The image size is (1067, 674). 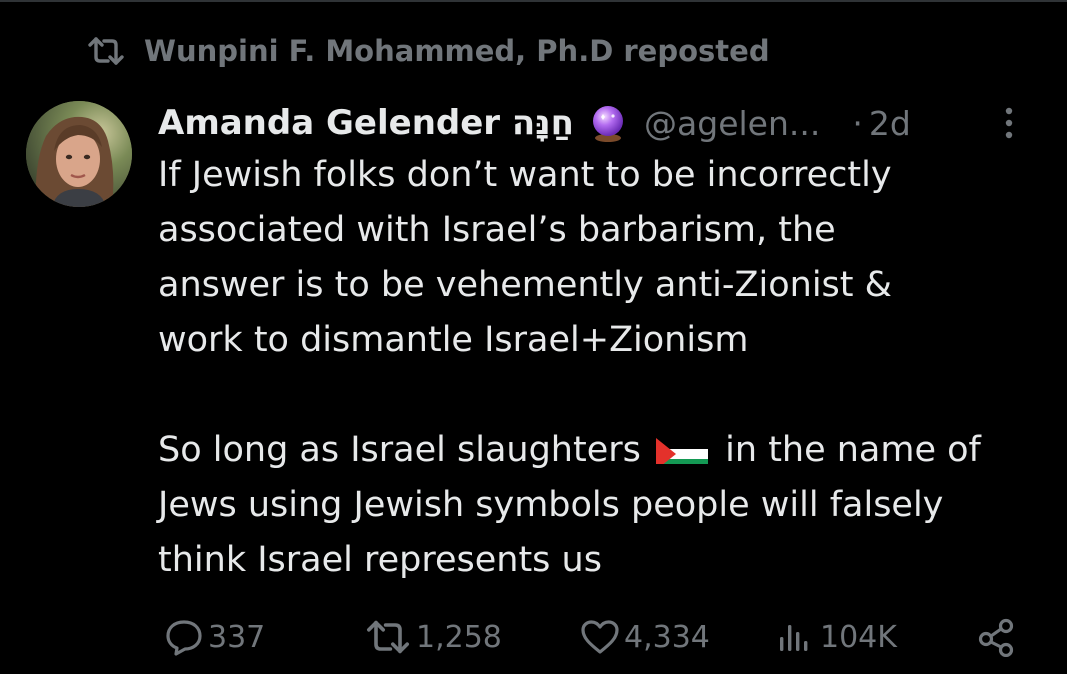 What do you see at coordinates (853, 450) in the screenshot?
I see `tweet-text-segment: in the name of` at bounding box center [853, 450].